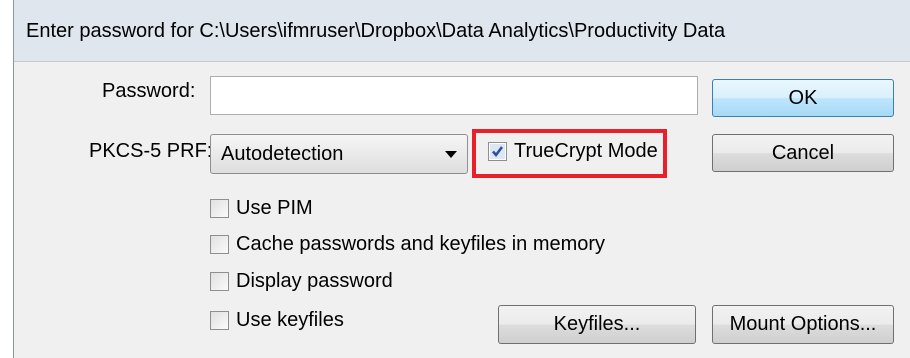 This screenshot has width=910, height=358. I want to click on cache-passwords-checkbox, so click(219, 244).